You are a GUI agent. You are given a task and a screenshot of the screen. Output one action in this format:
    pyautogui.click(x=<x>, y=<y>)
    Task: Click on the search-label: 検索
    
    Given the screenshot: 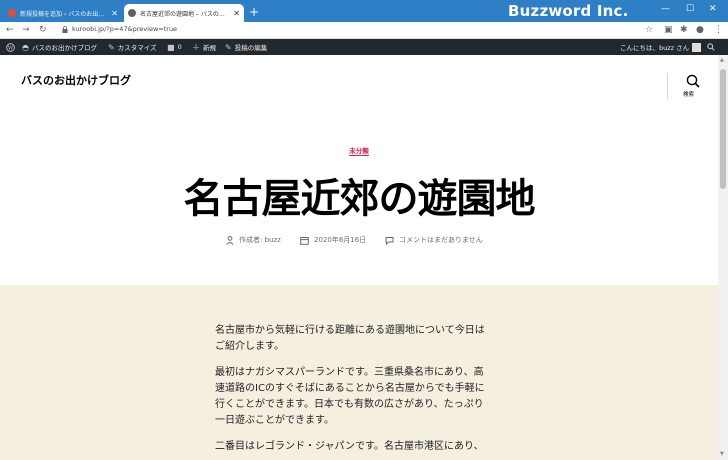 What is the action you would take?
    pyautogui.click(x=688, y=94)
    